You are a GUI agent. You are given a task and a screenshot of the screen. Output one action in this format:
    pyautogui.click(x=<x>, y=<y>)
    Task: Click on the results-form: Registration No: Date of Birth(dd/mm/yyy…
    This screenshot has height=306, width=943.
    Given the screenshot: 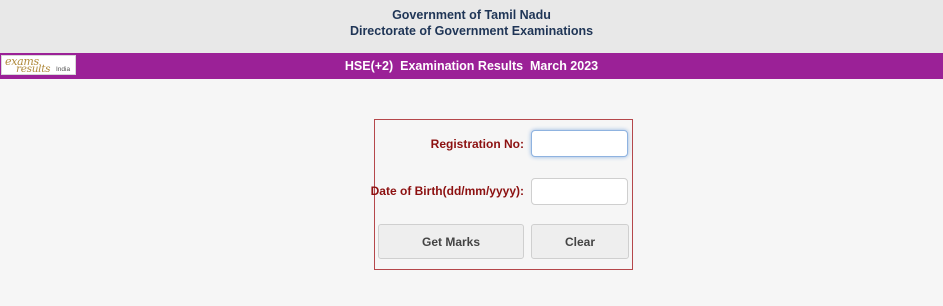 What is the action you would take?
    pyautogui.click(x=501, y=194)
    